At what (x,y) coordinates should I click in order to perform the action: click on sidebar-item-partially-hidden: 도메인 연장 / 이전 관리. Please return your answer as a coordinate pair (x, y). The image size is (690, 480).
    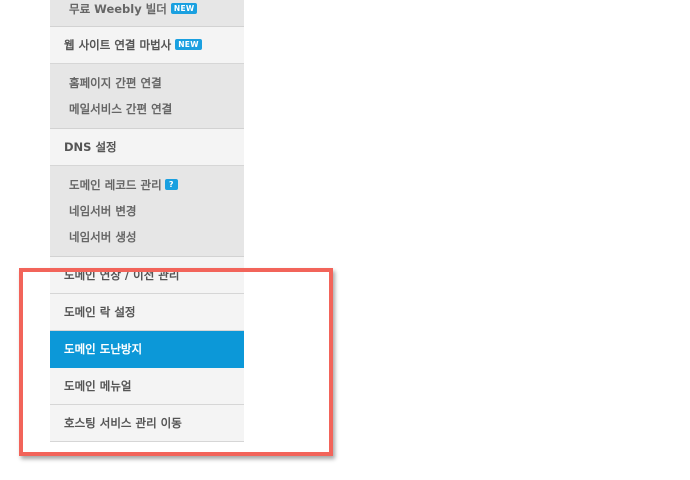
    Looking at the image, I should click on (147, 275).